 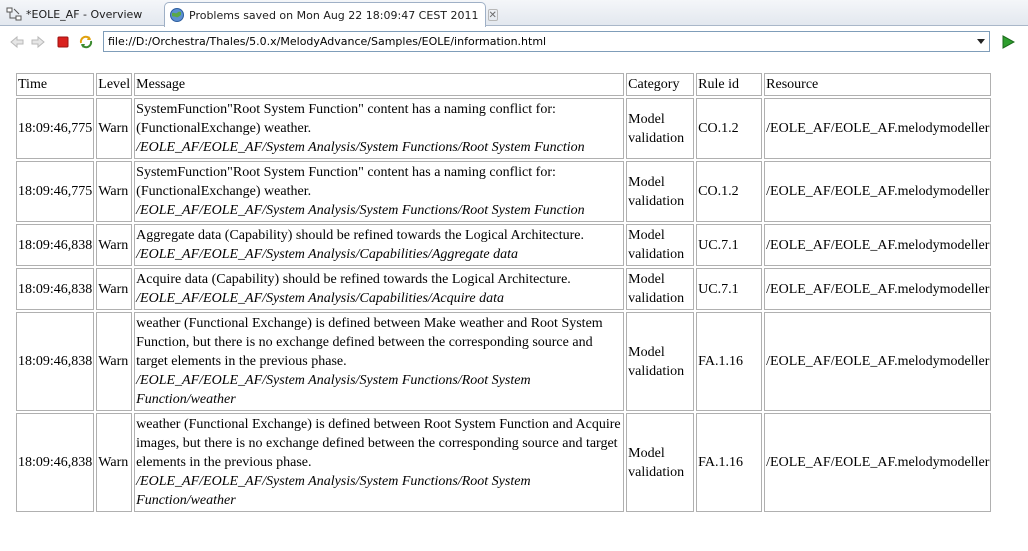 What do you see at coordinates (14, 14) in the screenshot?
I see `diagram-icon` at bounding box center [14, 14].